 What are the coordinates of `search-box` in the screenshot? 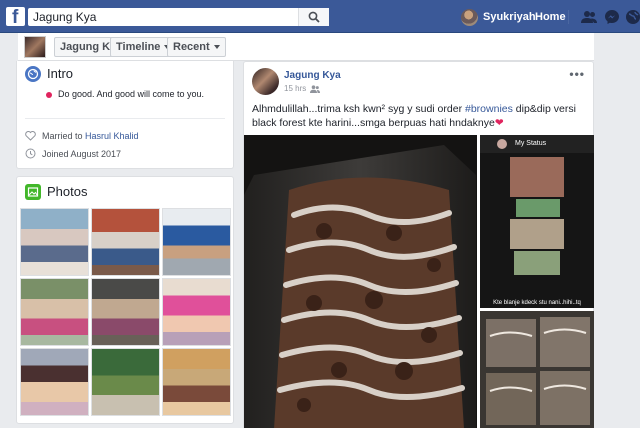 It's located at (178, 17).